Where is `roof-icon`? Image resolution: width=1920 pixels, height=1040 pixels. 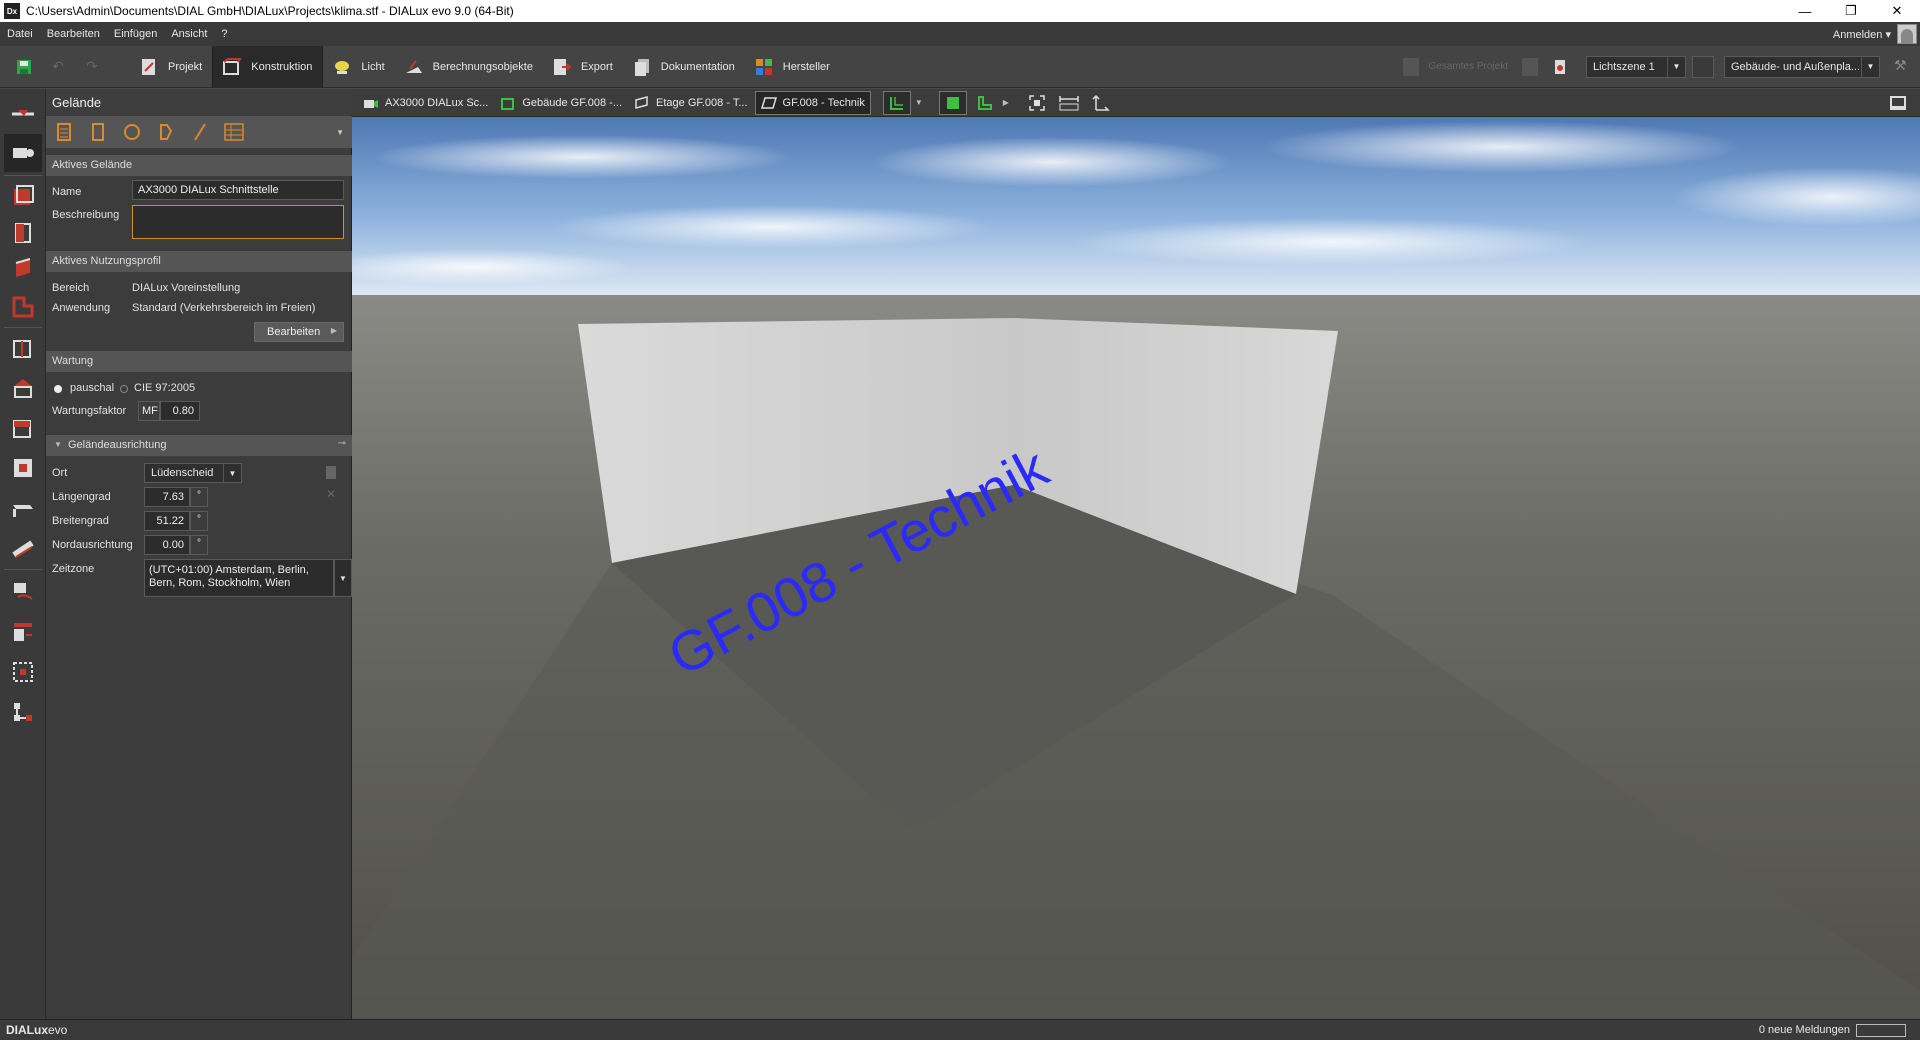 roof-icon is located at coordinates (23, 388).